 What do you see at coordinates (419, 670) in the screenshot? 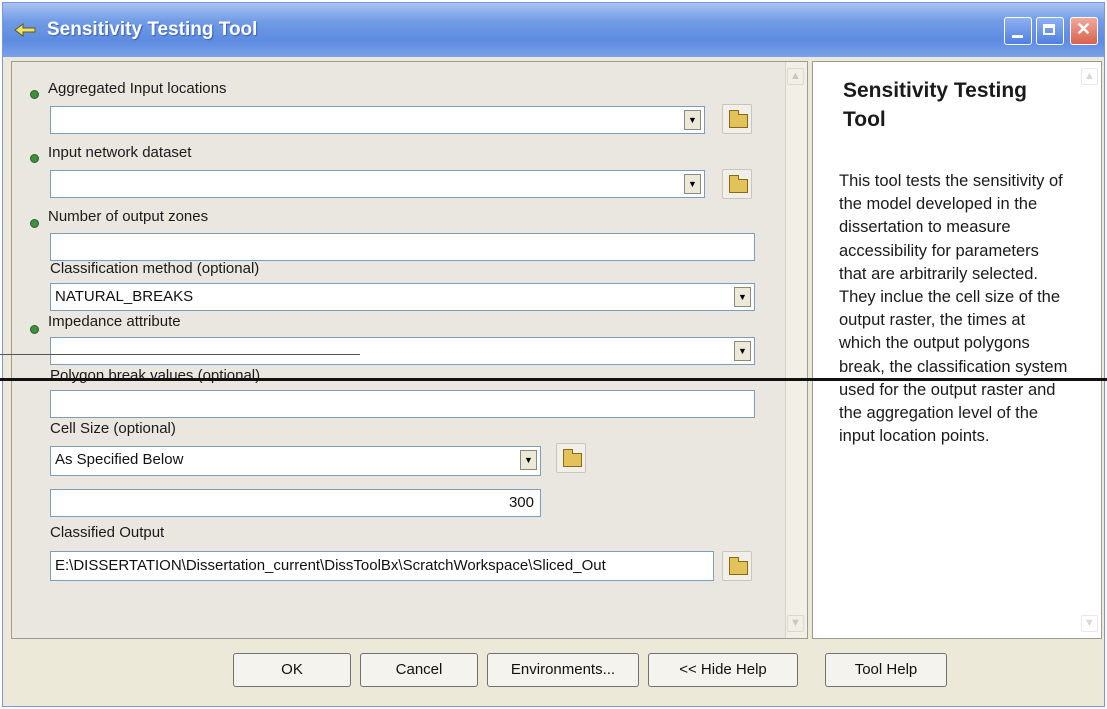
I see `cancel-button: Cancel` at bounding box center [419, 670].